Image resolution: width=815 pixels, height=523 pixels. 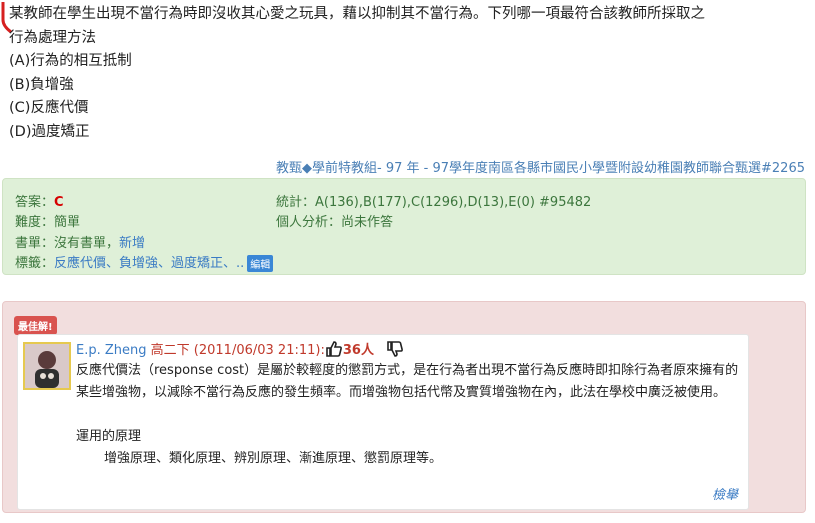 What do you see at coordinates (259, 350) in the screenshot?
I see `post-date: (2011/06/03 21:11):` at bounding box center [259, 350].